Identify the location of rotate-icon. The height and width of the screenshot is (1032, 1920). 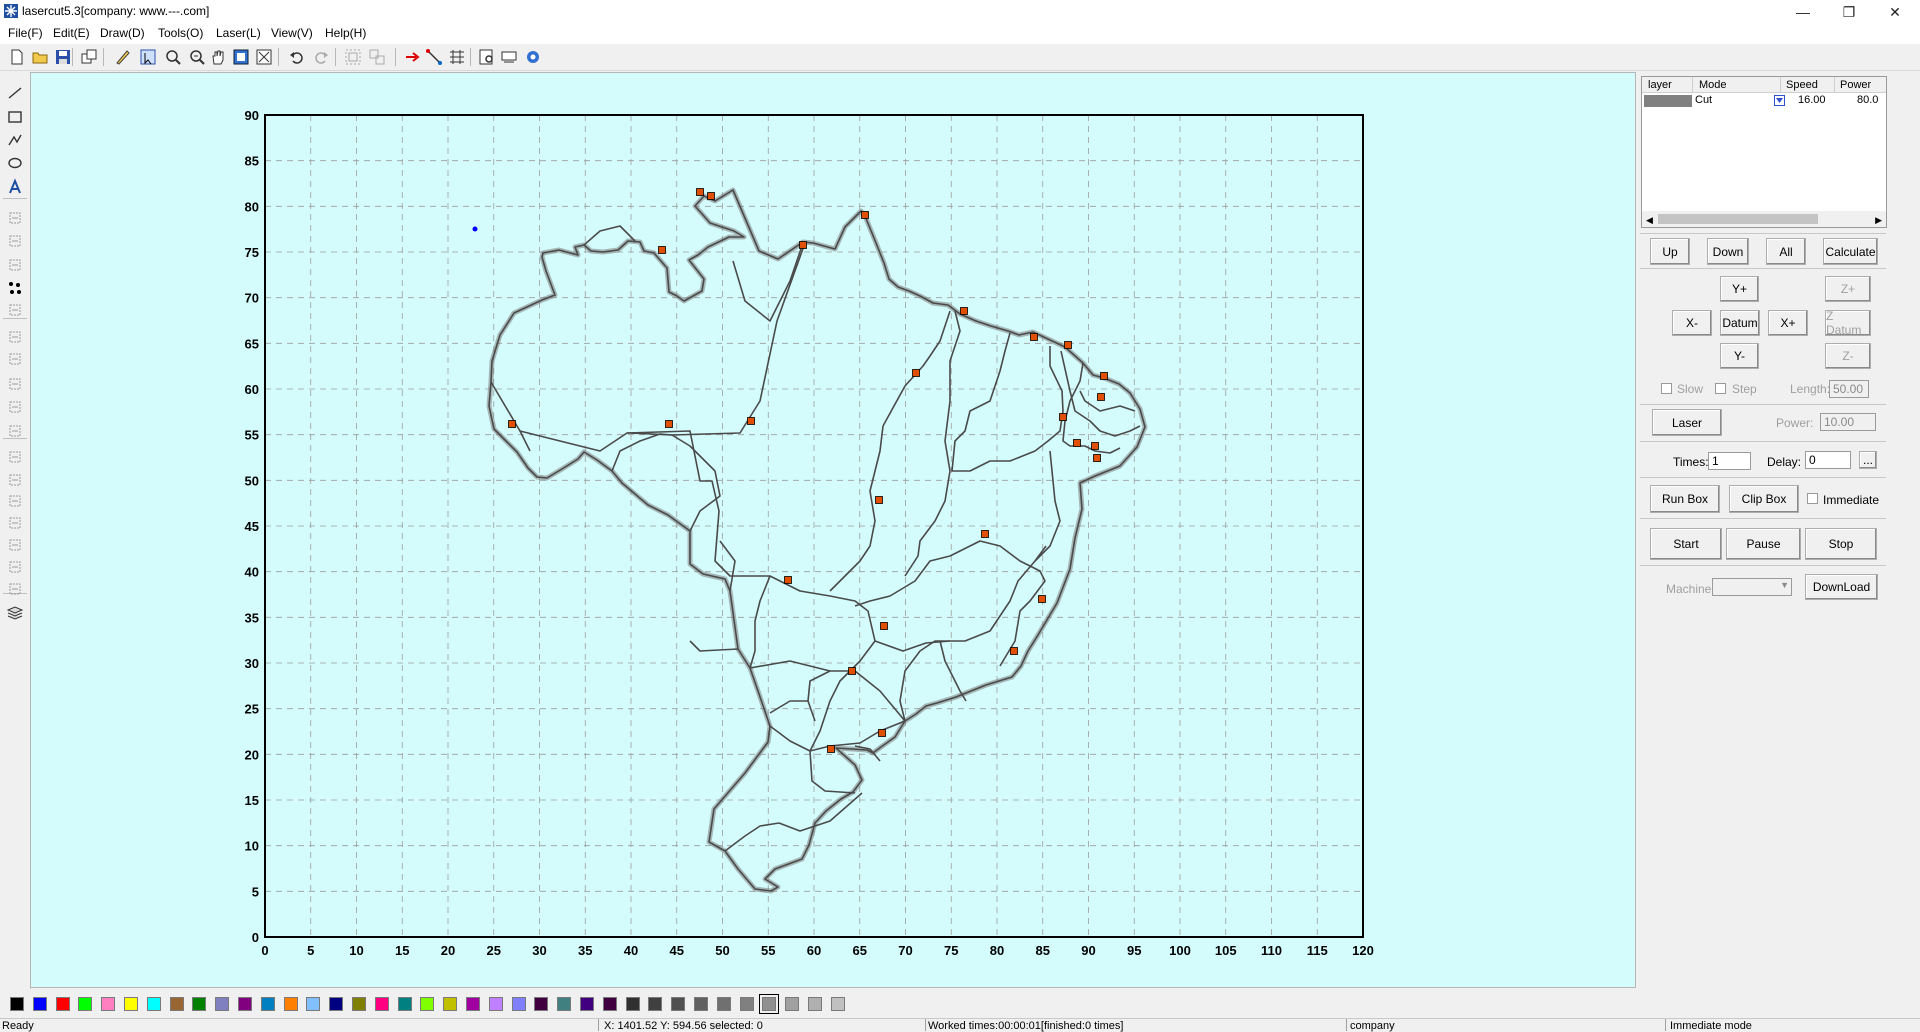
(15, 218).